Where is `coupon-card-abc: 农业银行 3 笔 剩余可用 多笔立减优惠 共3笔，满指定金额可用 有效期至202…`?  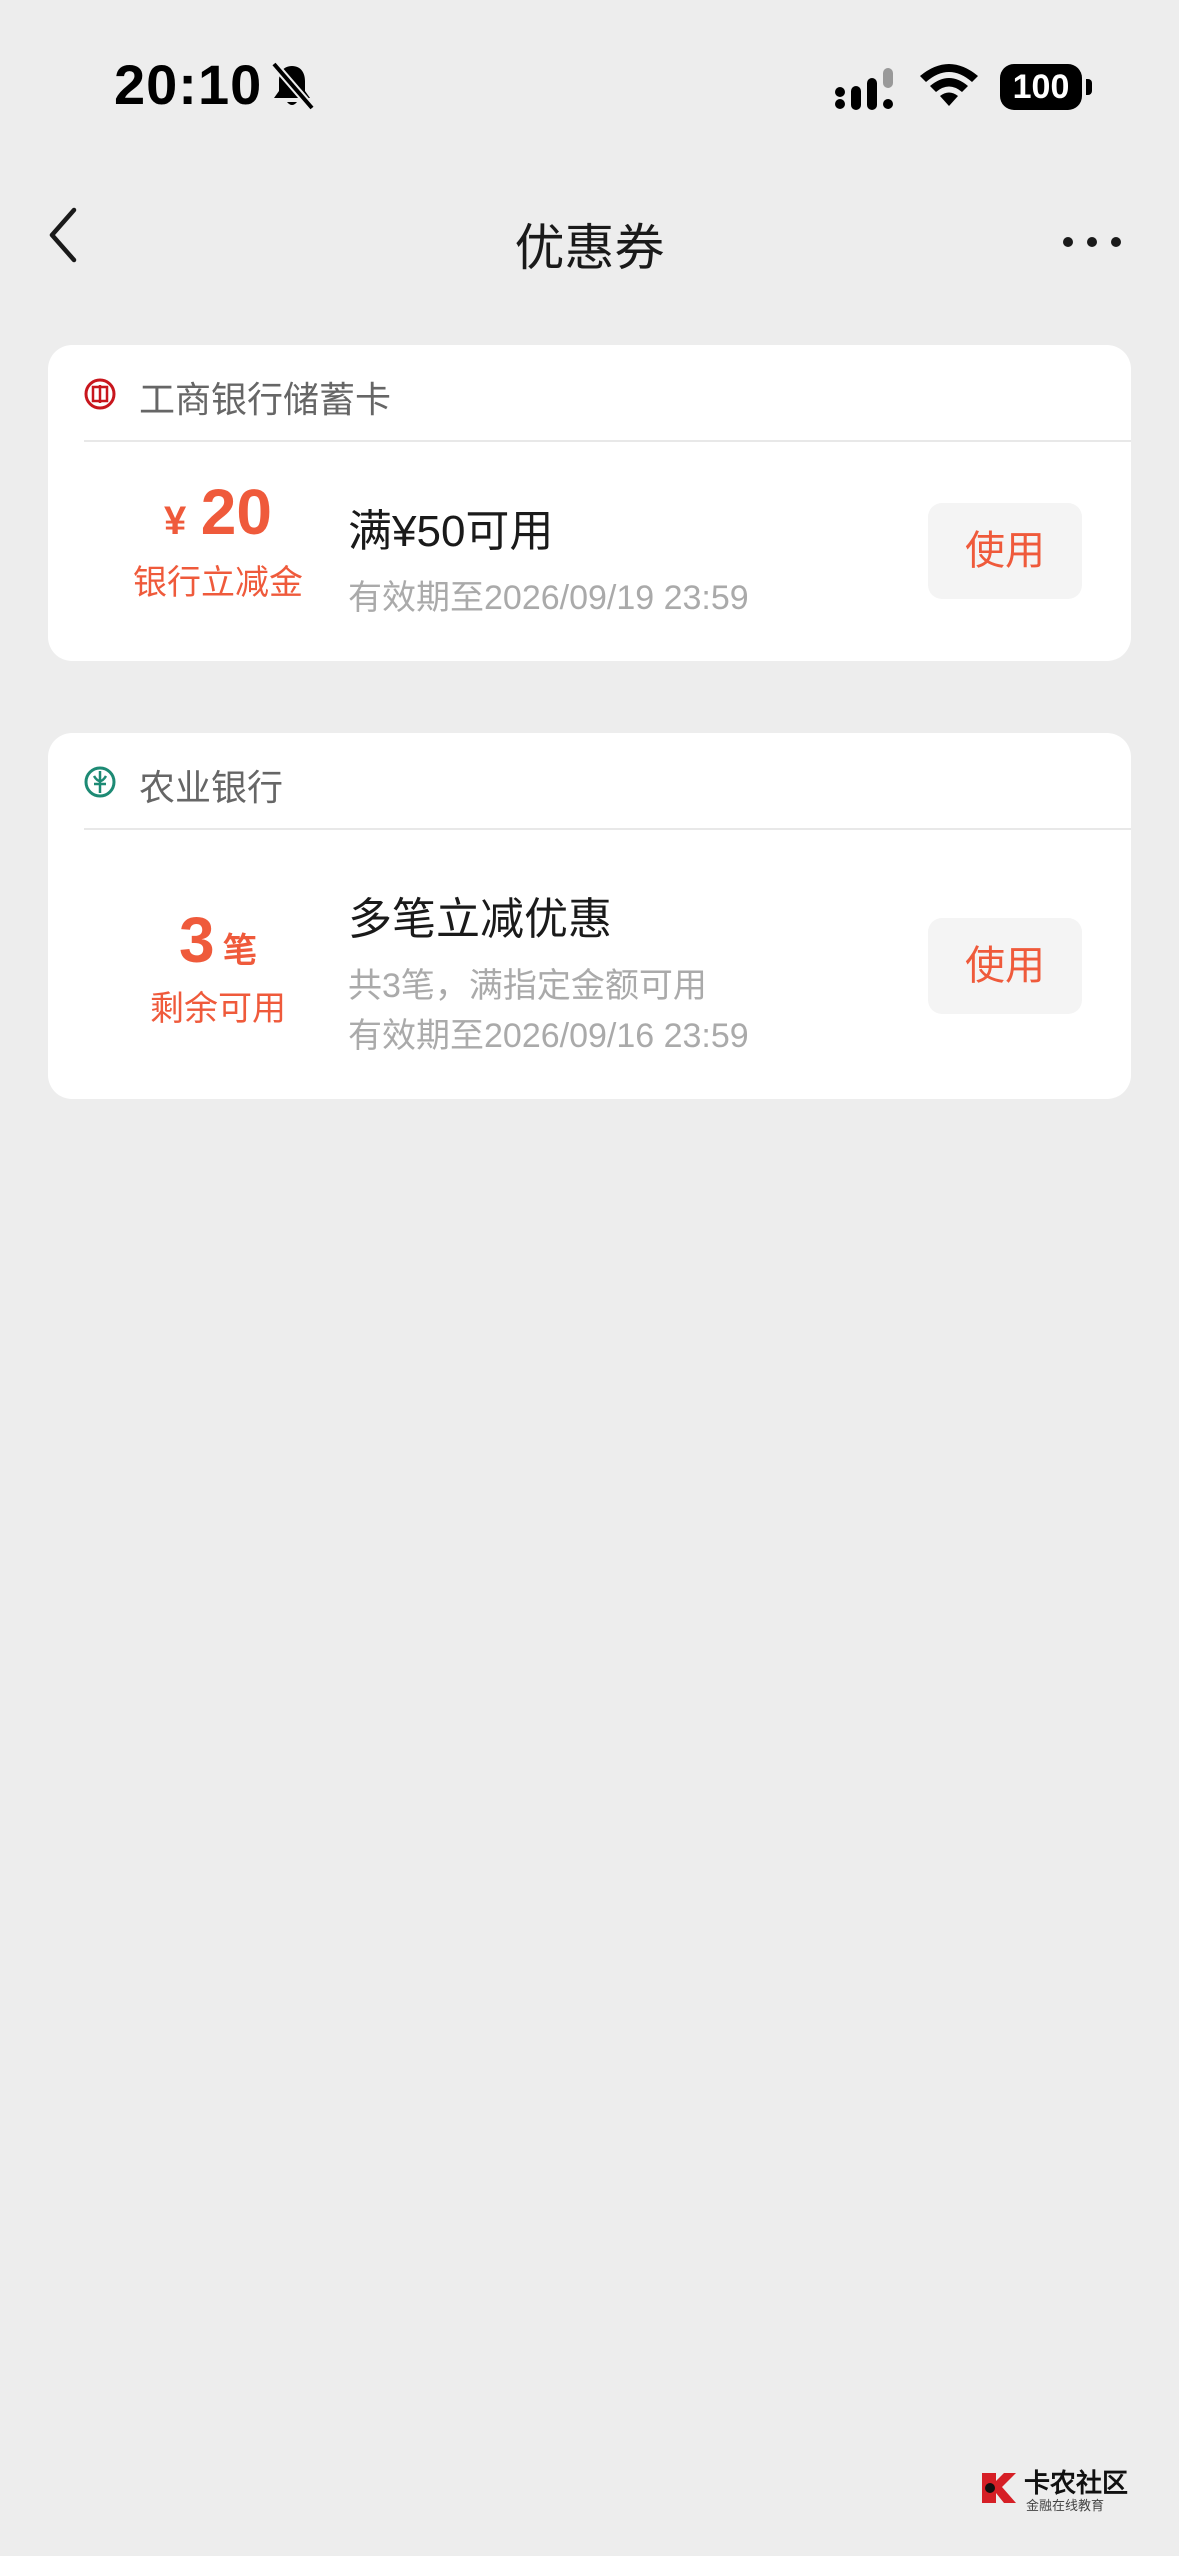
coupon-card-abc: 农业银行 3 笔 剩余可用 多笔立减优惠 共3笔，满指定金额可用 有效期至202… is located at coordinates (589, 916).